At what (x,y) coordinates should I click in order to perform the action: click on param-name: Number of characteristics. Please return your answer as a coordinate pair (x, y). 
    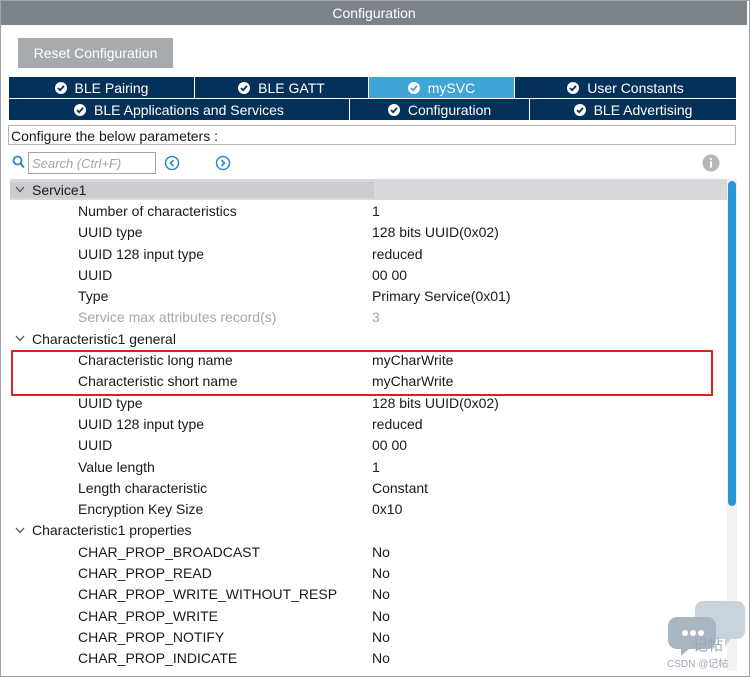
    Looking at the image, I should click on (157, 210).